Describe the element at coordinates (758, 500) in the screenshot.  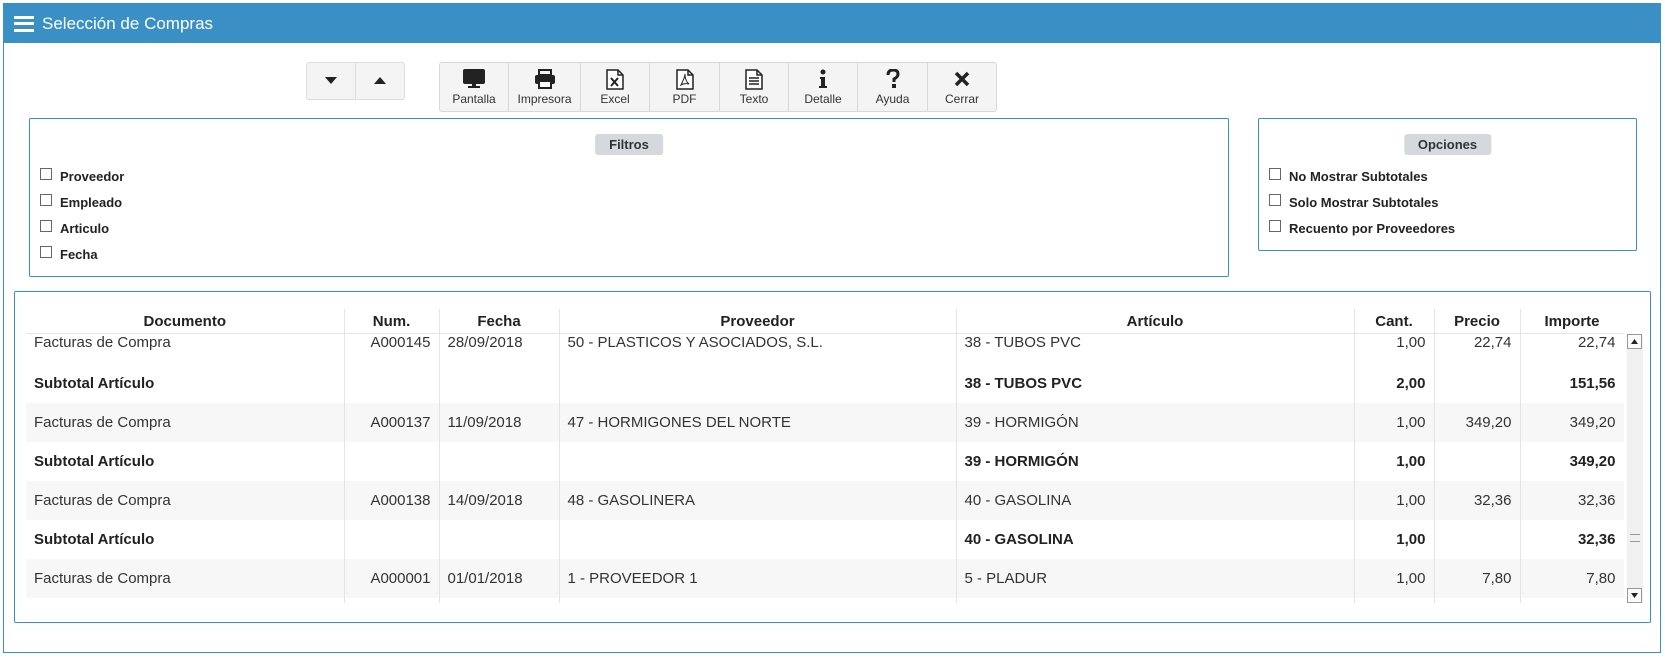
I see `cell-proveedor: 48 - GASOLINERA` at that location.